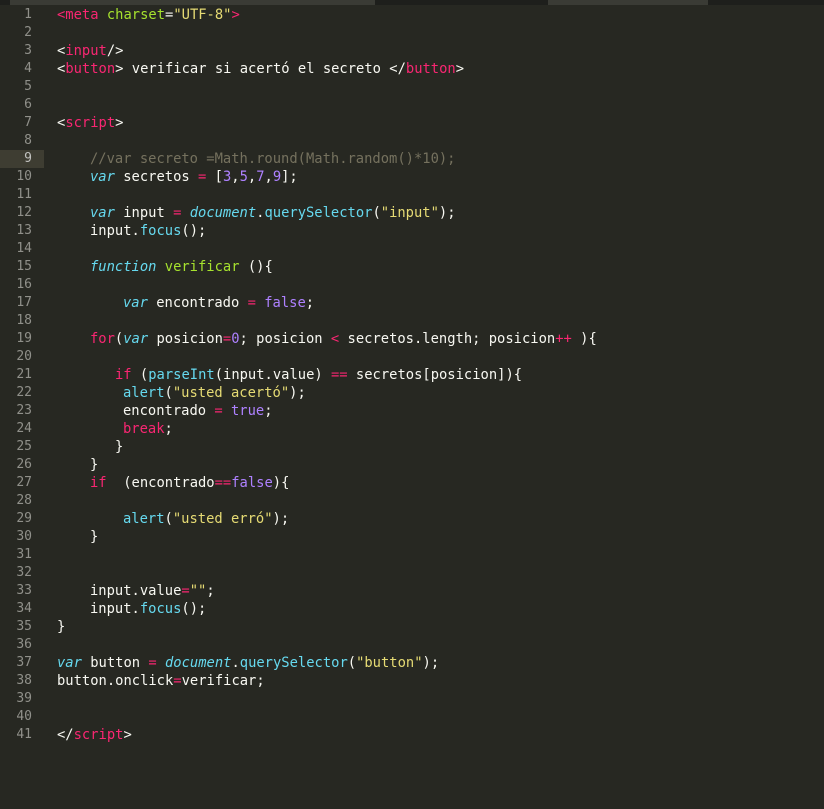 The width and height of the screenshot is (824, 809). Describe the element at coordinates (412, 519) in the screenshot. I see `code-line: 29 alert("usted erró");` at that location.